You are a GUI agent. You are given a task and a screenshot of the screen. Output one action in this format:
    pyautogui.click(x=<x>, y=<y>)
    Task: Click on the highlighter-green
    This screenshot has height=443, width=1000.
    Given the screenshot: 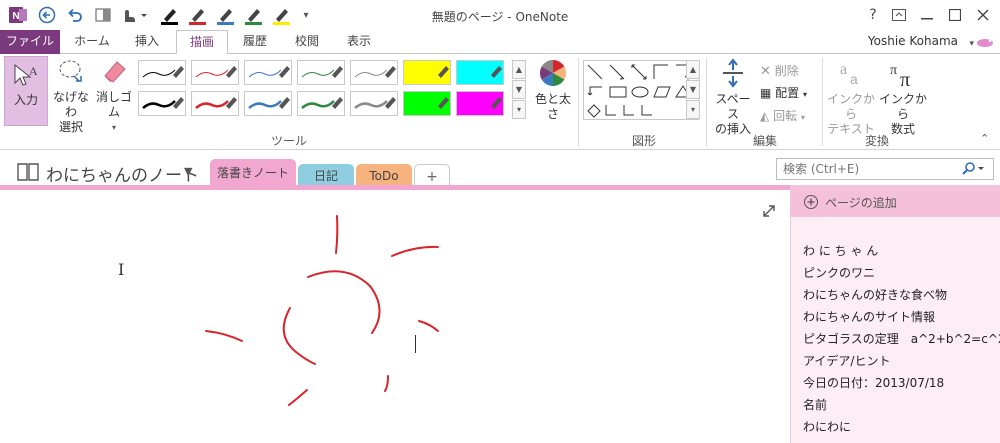 What is the action you would take?
    pyautogui.click(x=427, y=103)
    